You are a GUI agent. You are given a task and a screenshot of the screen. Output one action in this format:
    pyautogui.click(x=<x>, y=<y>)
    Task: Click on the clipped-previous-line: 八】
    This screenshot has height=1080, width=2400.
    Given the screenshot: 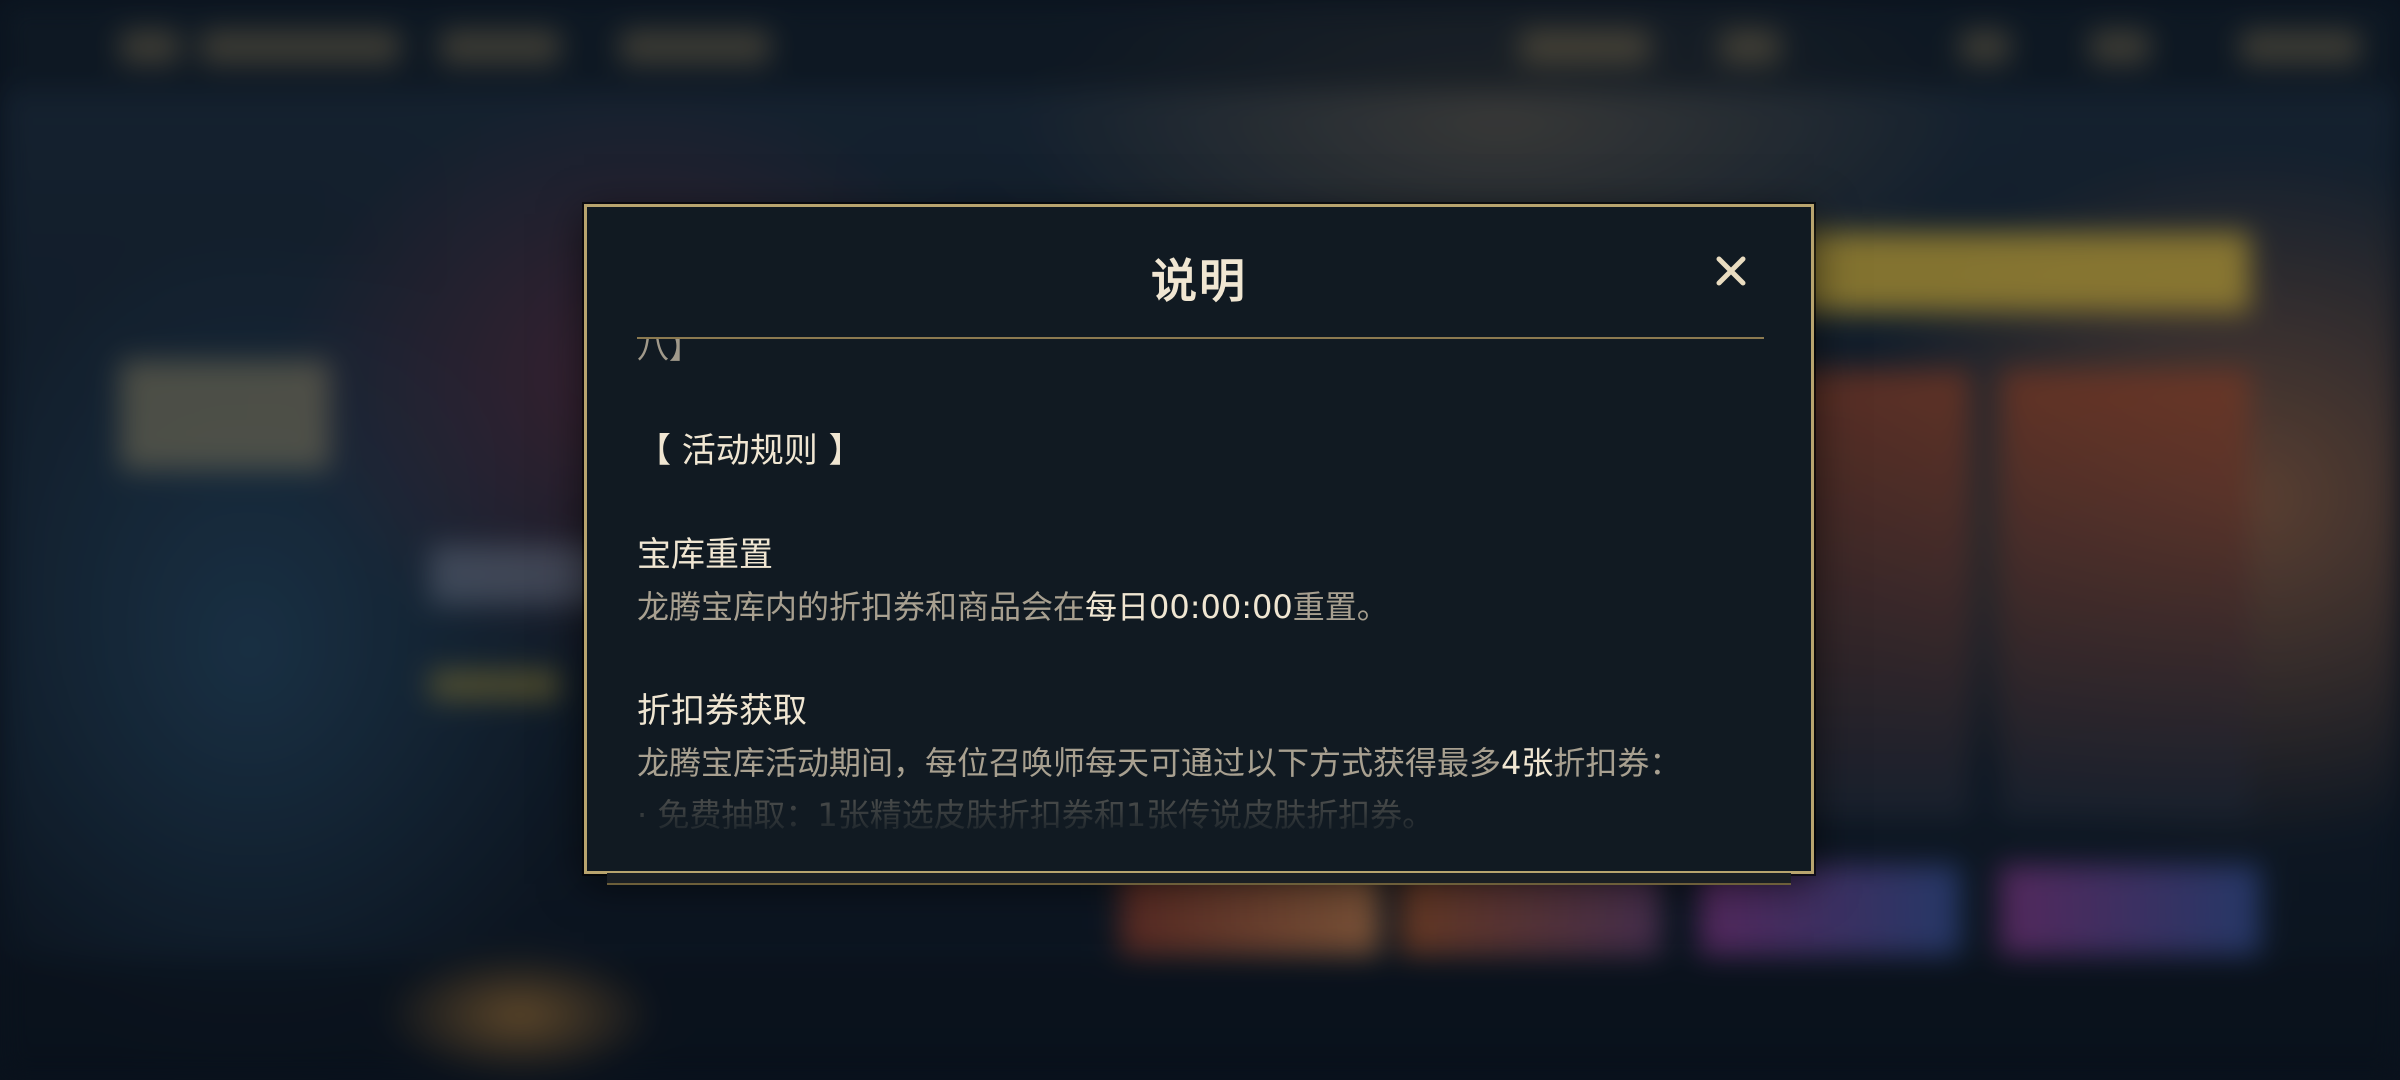 What is the action you would take?
    pyautogui.click(x=669, y=352)
    